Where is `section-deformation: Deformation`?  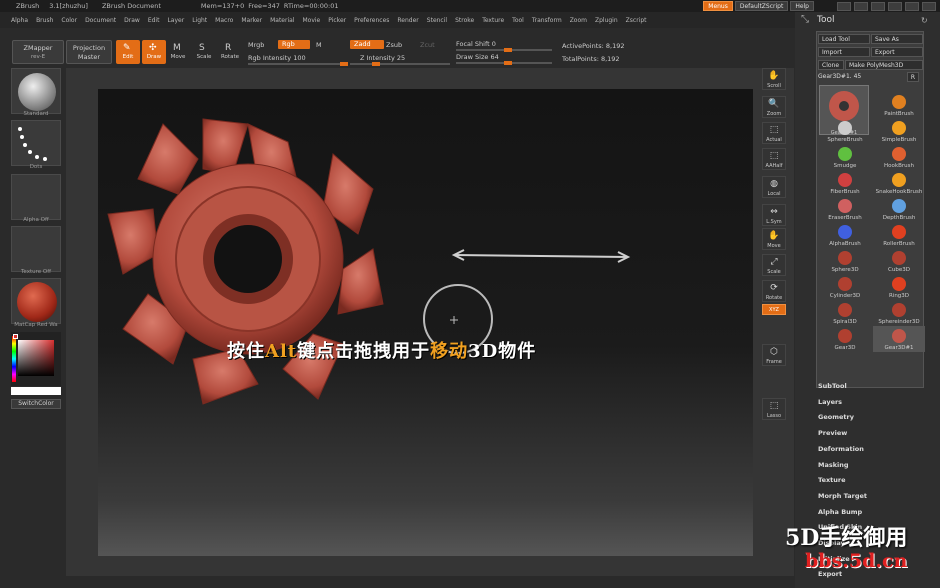 section-deformation: Deformation is located at coordinates (841, 449).